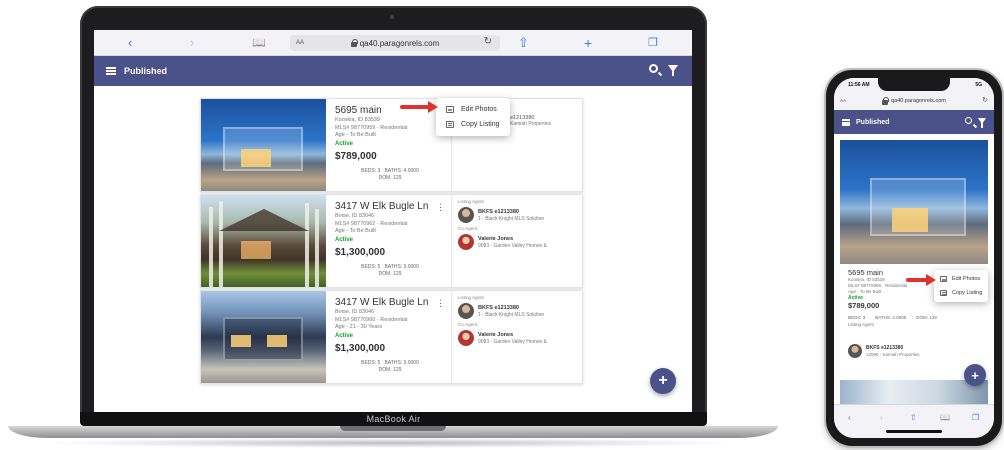 This screenshot has height=450, width=1004. I want to click on arrow-shaft, so click(917, 280).